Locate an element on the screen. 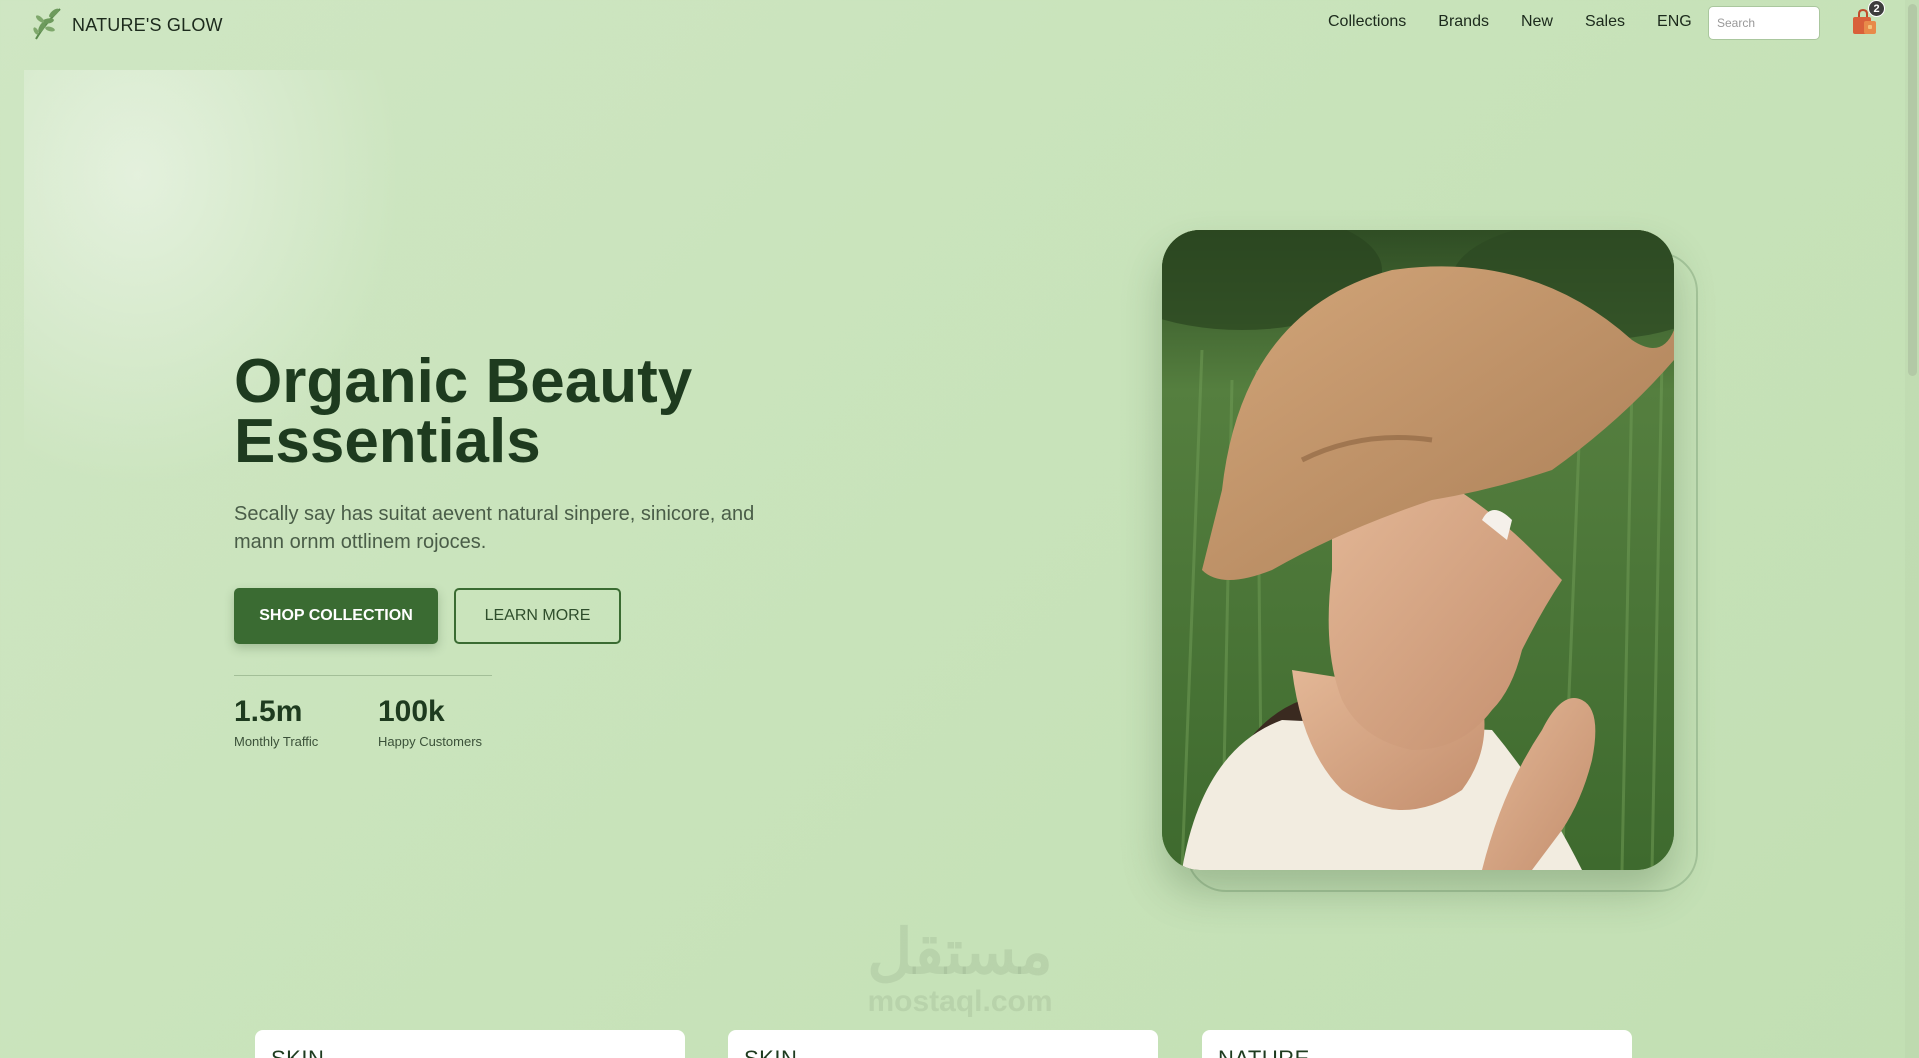  watermark-latin: mostaql.com is located at coordinates (960, 1001).